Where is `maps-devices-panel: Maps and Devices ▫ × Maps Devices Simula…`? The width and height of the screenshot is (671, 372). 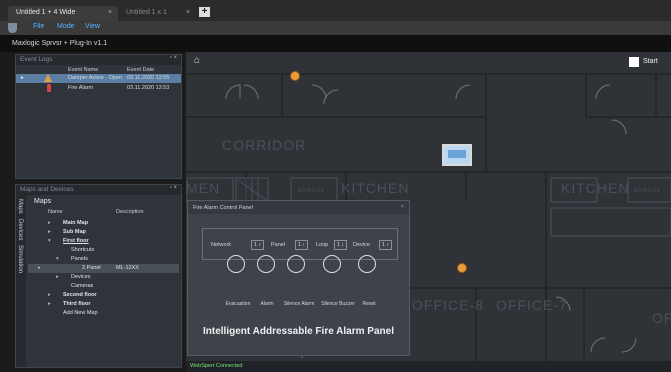 maps-devices-panel: Maps and Devices ▫ × Maps Devices Simula… is located at coordinates (98, 276).